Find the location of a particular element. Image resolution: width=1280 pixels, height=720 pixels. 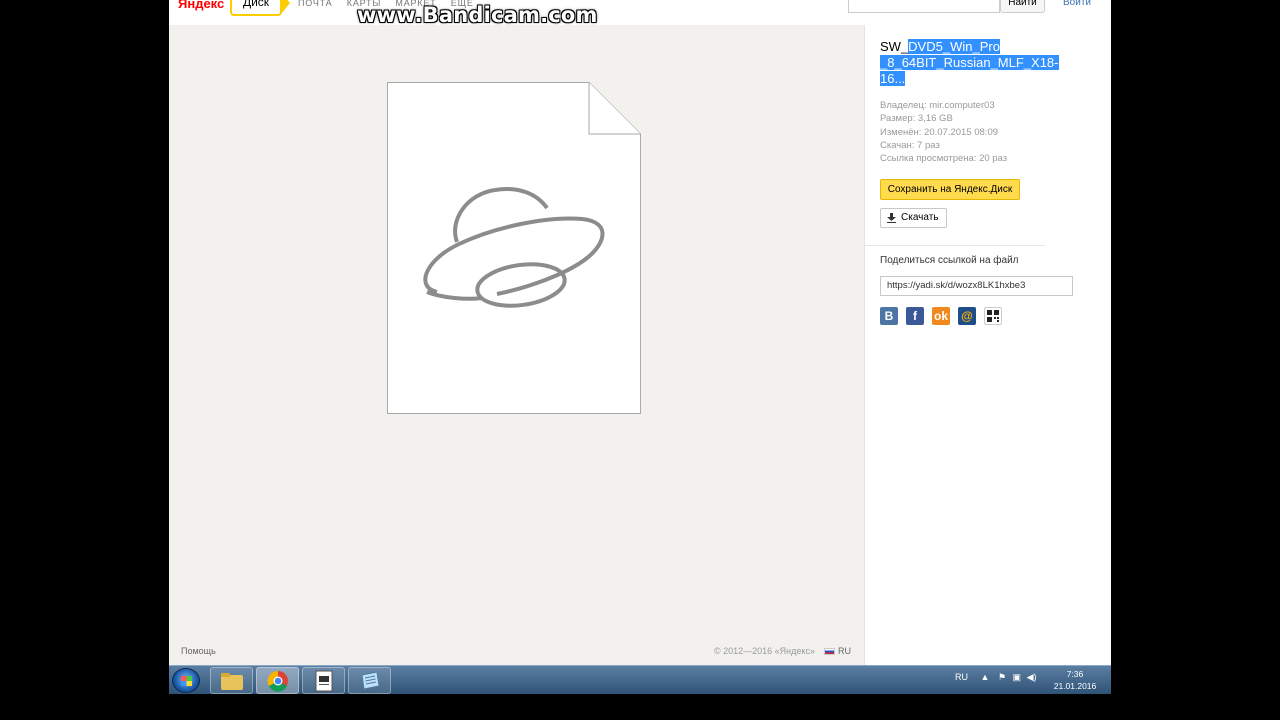

search-input is located at coordinates (924, 6).